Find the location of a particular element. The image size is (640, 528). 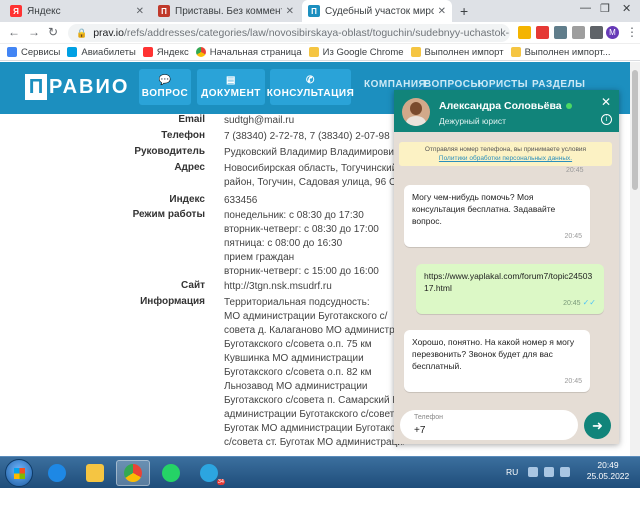

button-label: ДОКУМЕНТ is located at coordinates (231, 93).